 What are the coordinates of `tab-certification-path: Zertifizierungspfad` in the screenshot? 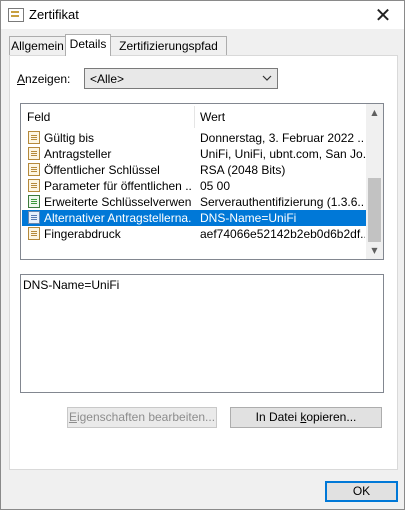 It's located at (168, 45).